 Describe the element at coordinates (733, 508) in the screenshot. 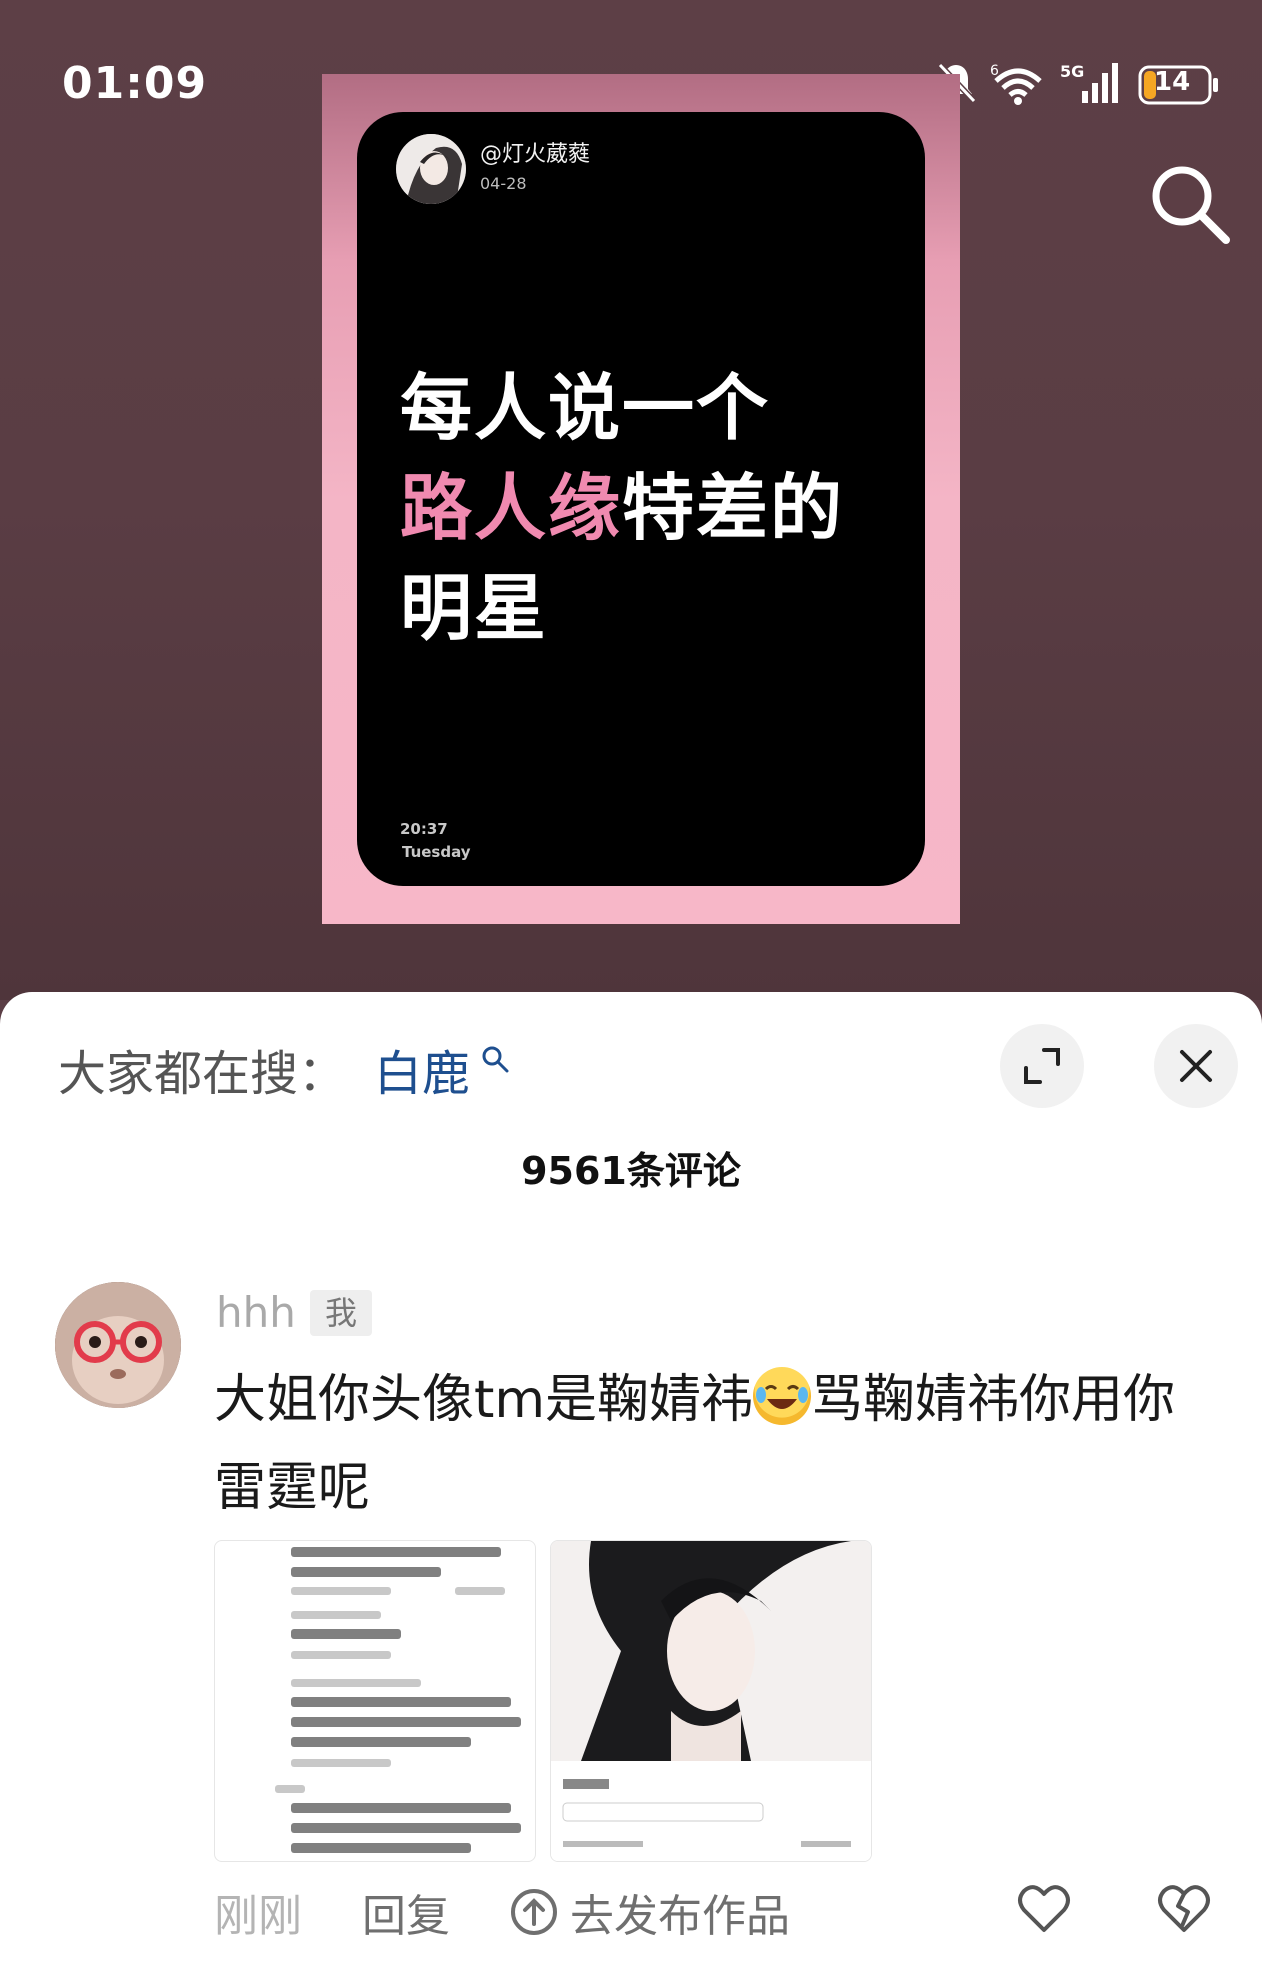

I see `post-text-line2-rest: 特差的` at that location.